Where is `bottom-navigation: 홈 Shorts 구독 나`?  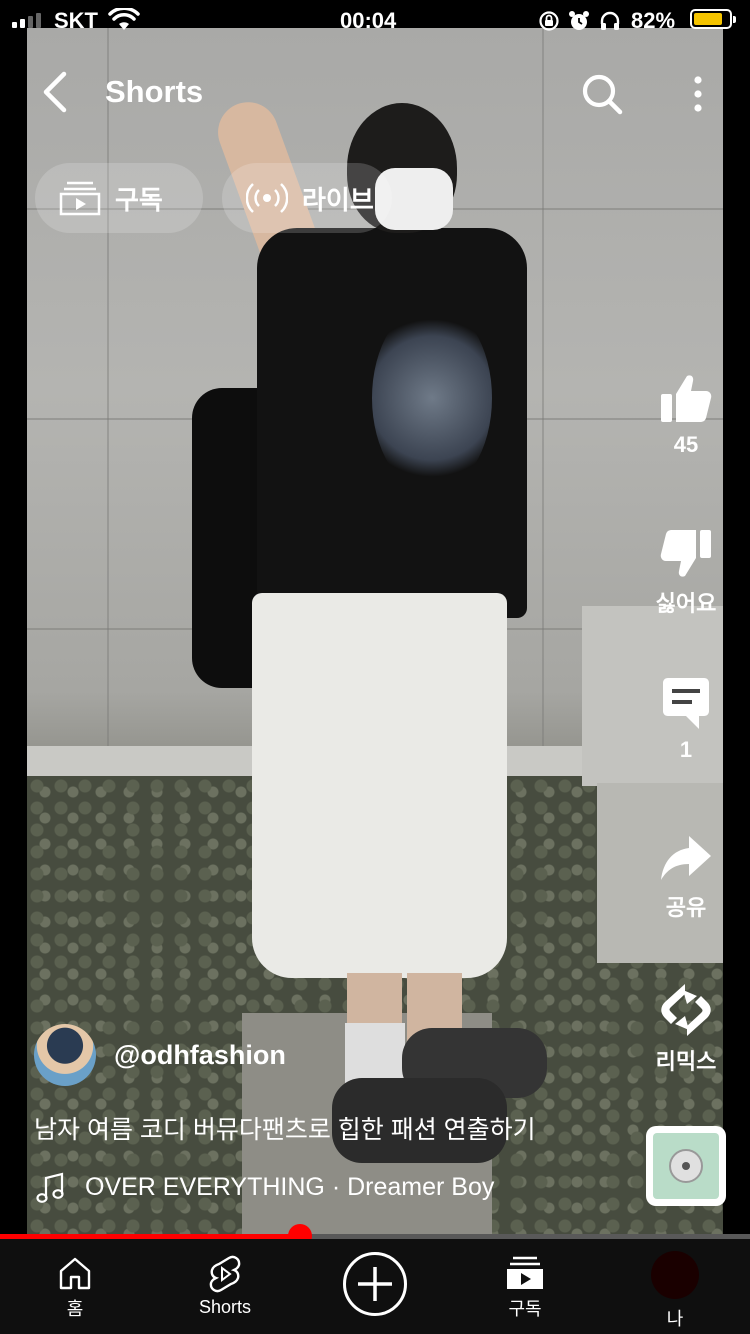
bottom-navigation: 홈 Shorts 구독 나 is located at coordinates (375, 1286).